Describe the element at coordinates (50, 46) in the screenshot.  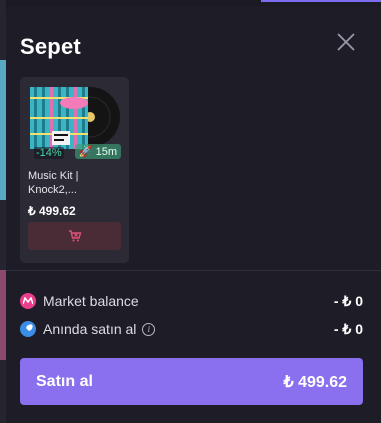
I see `cart-title: Sepet` at that location.